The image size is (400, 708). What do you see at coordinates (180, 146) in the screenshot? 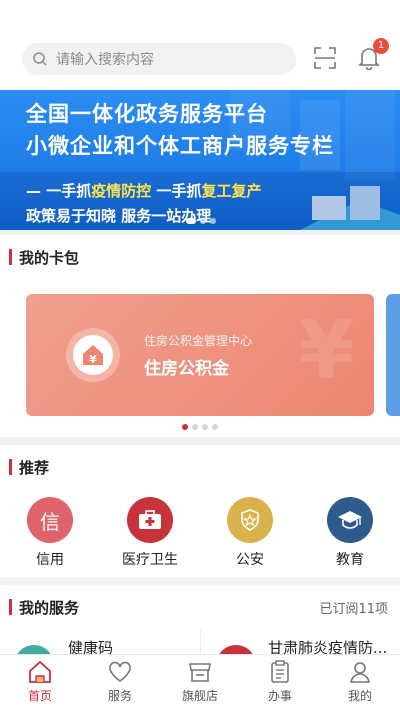
I see `banner-title-2: 小微企业和个体工商户服务专栏` at bounding box center [180, 146].